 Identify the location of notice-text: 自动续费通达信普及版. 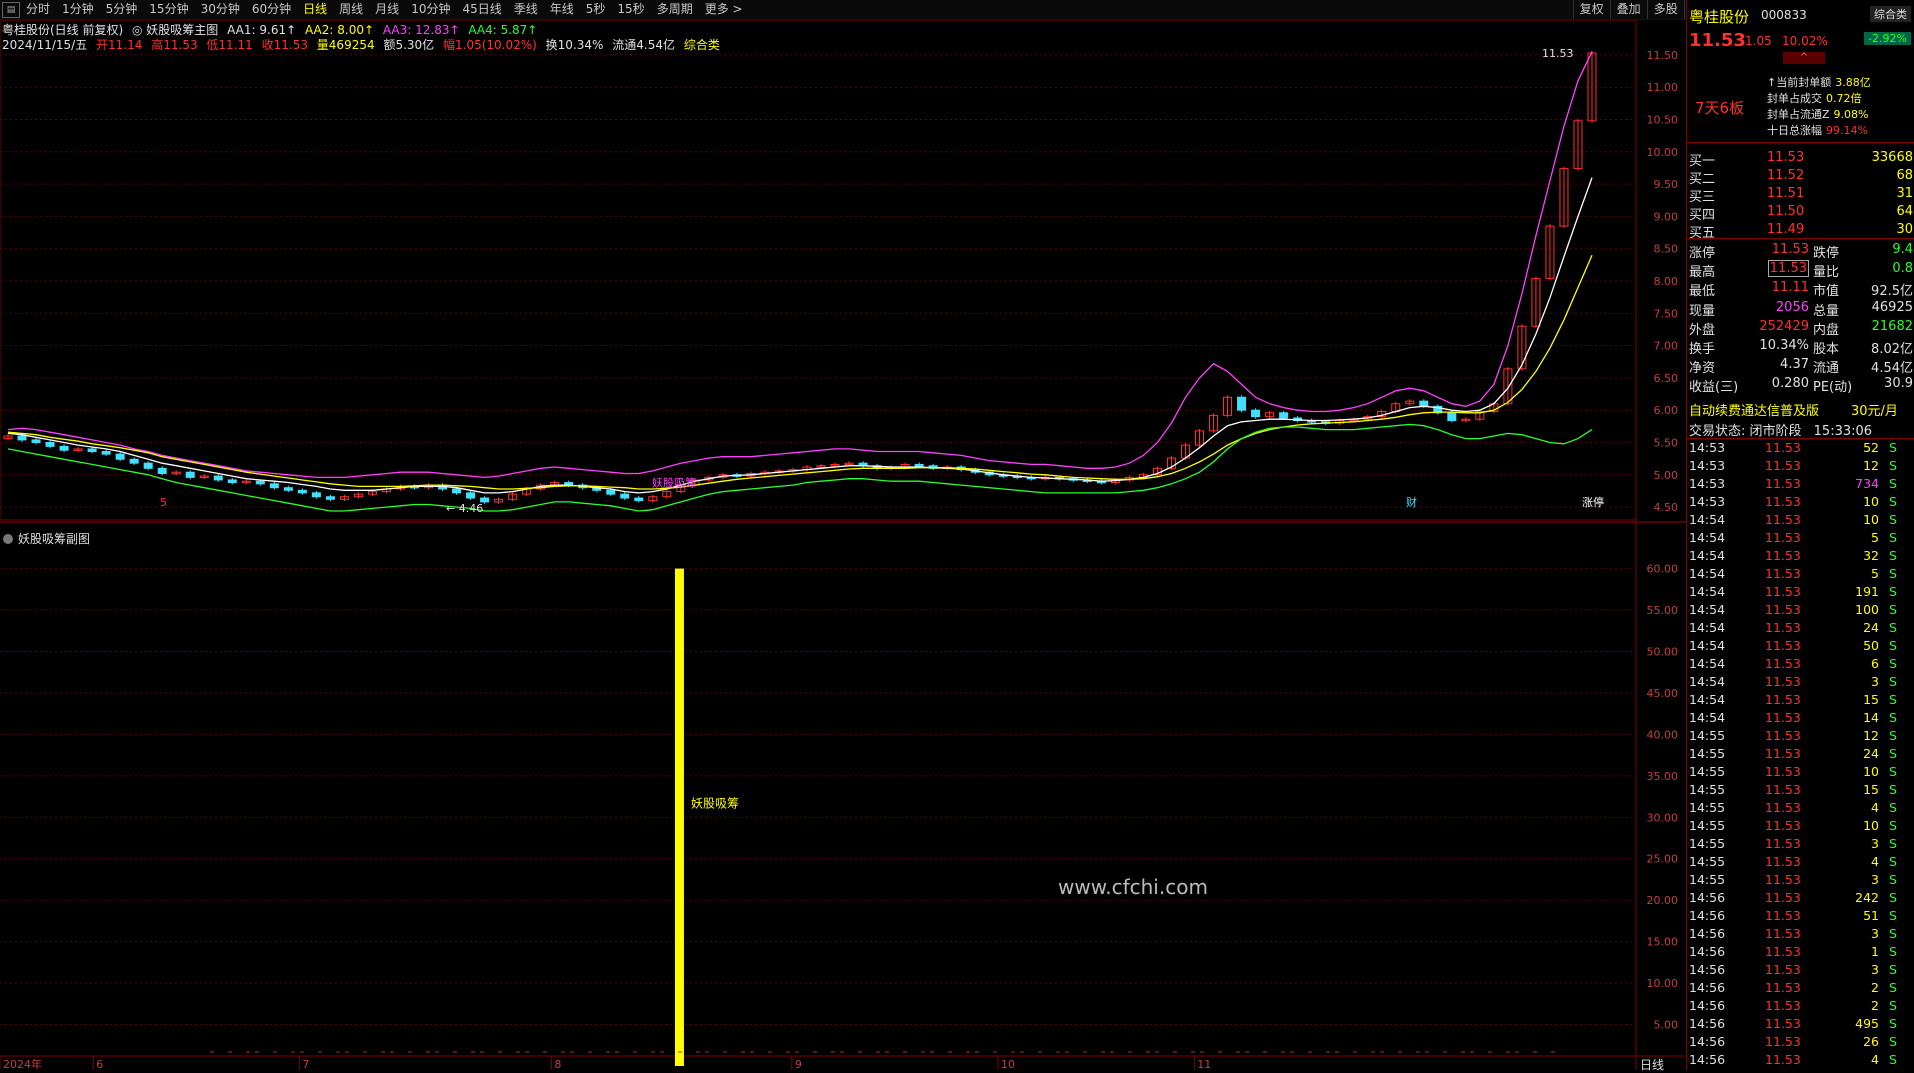
(1754, 411).